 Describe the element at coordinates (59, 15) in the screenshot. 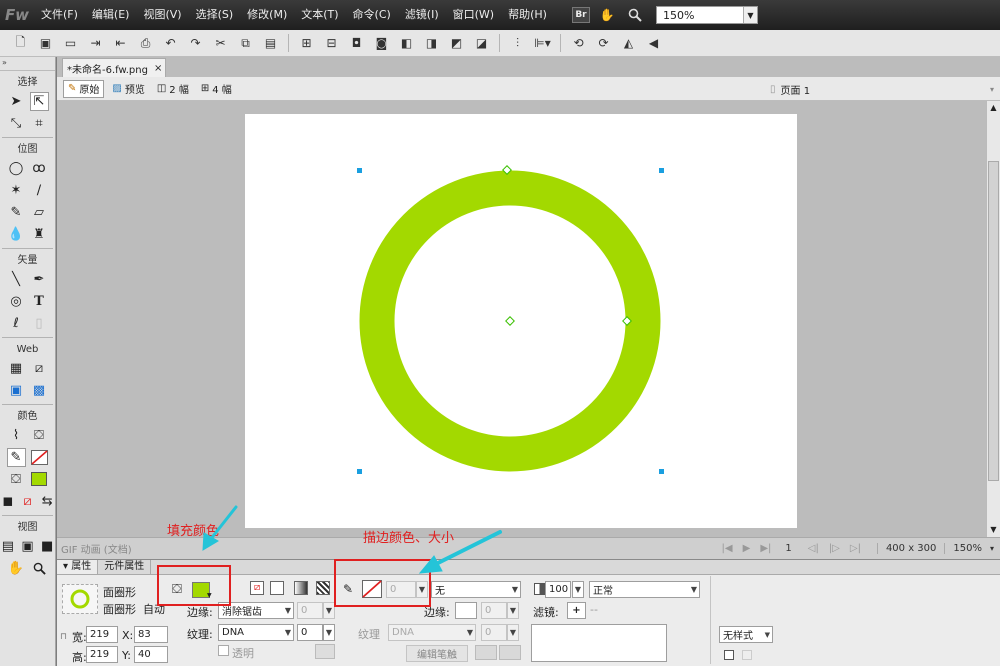

I see `menu-file: 文件(F)` at that location.